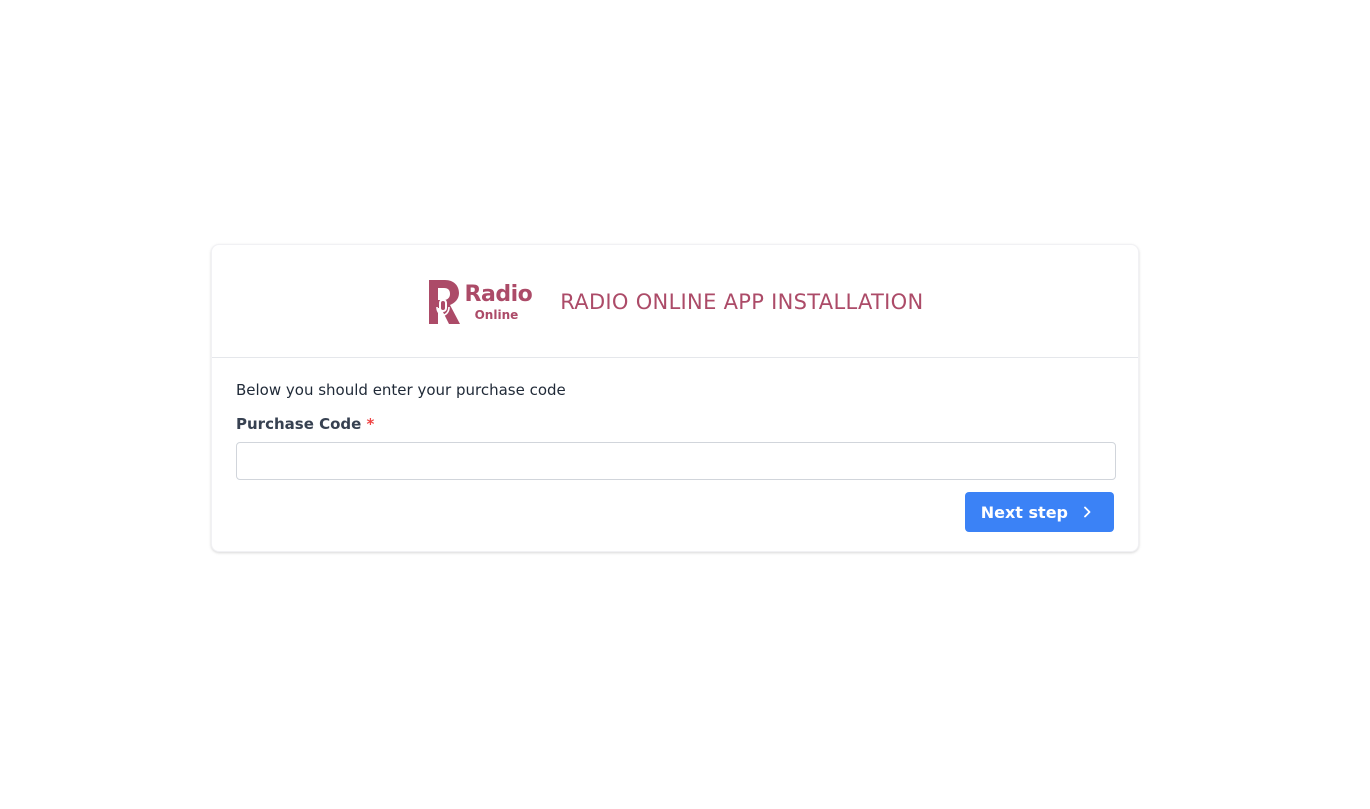 This screenshot has width=1370, height=809. What do you see at coordinates (498, 294) in the screenshot?
I see `logo-word: Radio` at bounding box center [498, 294].